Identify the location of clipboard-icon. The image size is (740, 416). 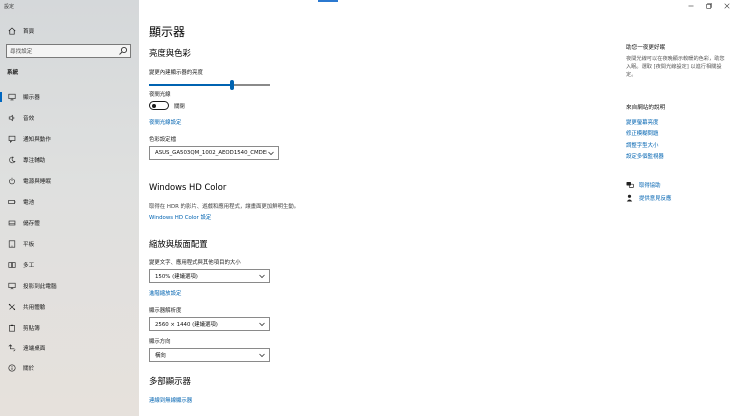
(11, 328).